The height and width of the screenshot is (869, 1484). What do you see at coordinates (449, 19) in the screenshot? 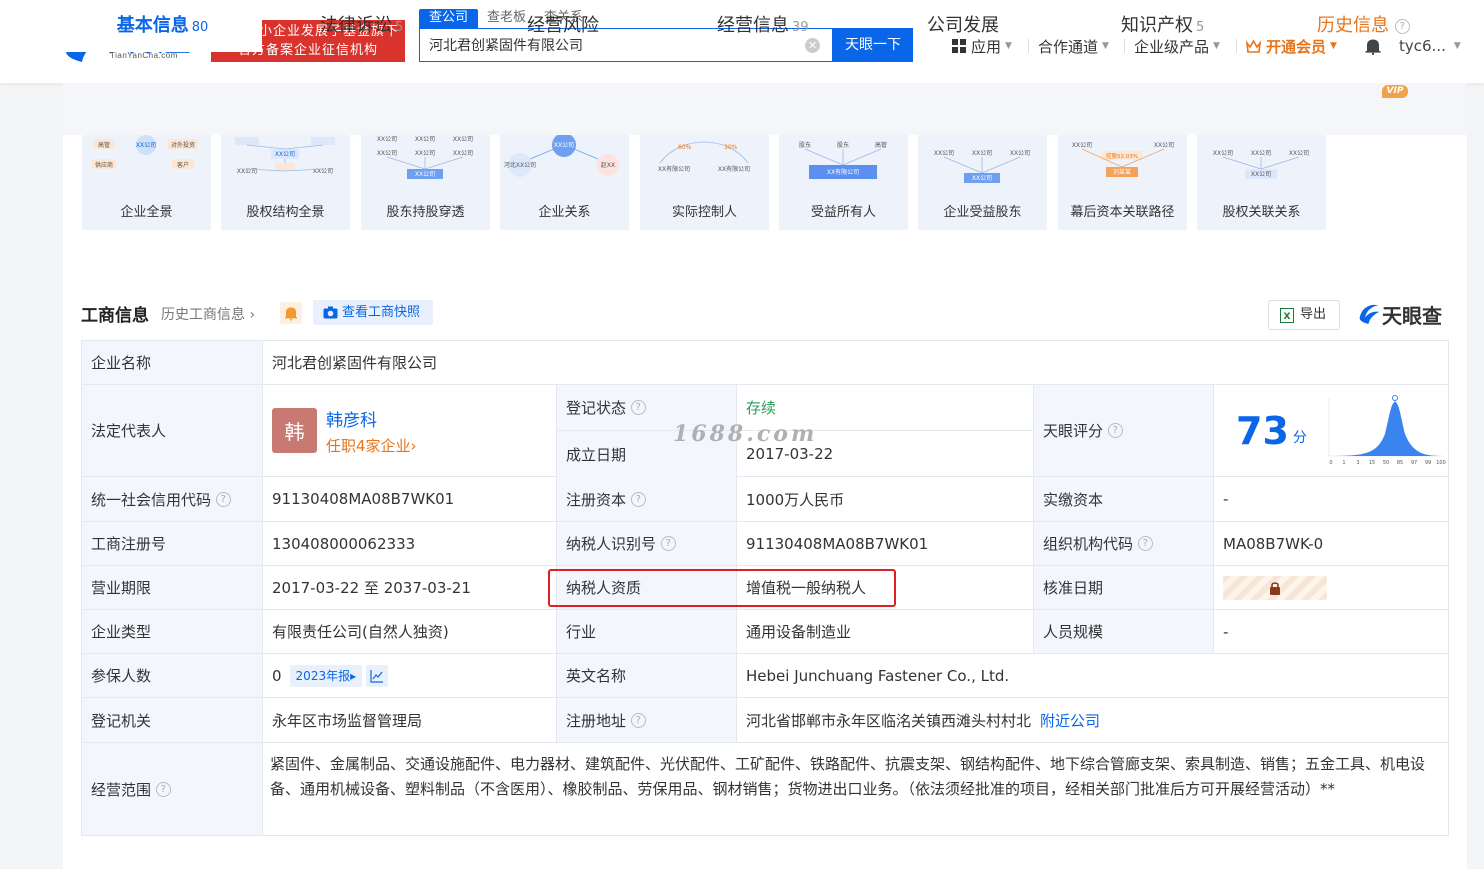
I see `search-tab-company: 查公司` at bounding box center [449, 19].